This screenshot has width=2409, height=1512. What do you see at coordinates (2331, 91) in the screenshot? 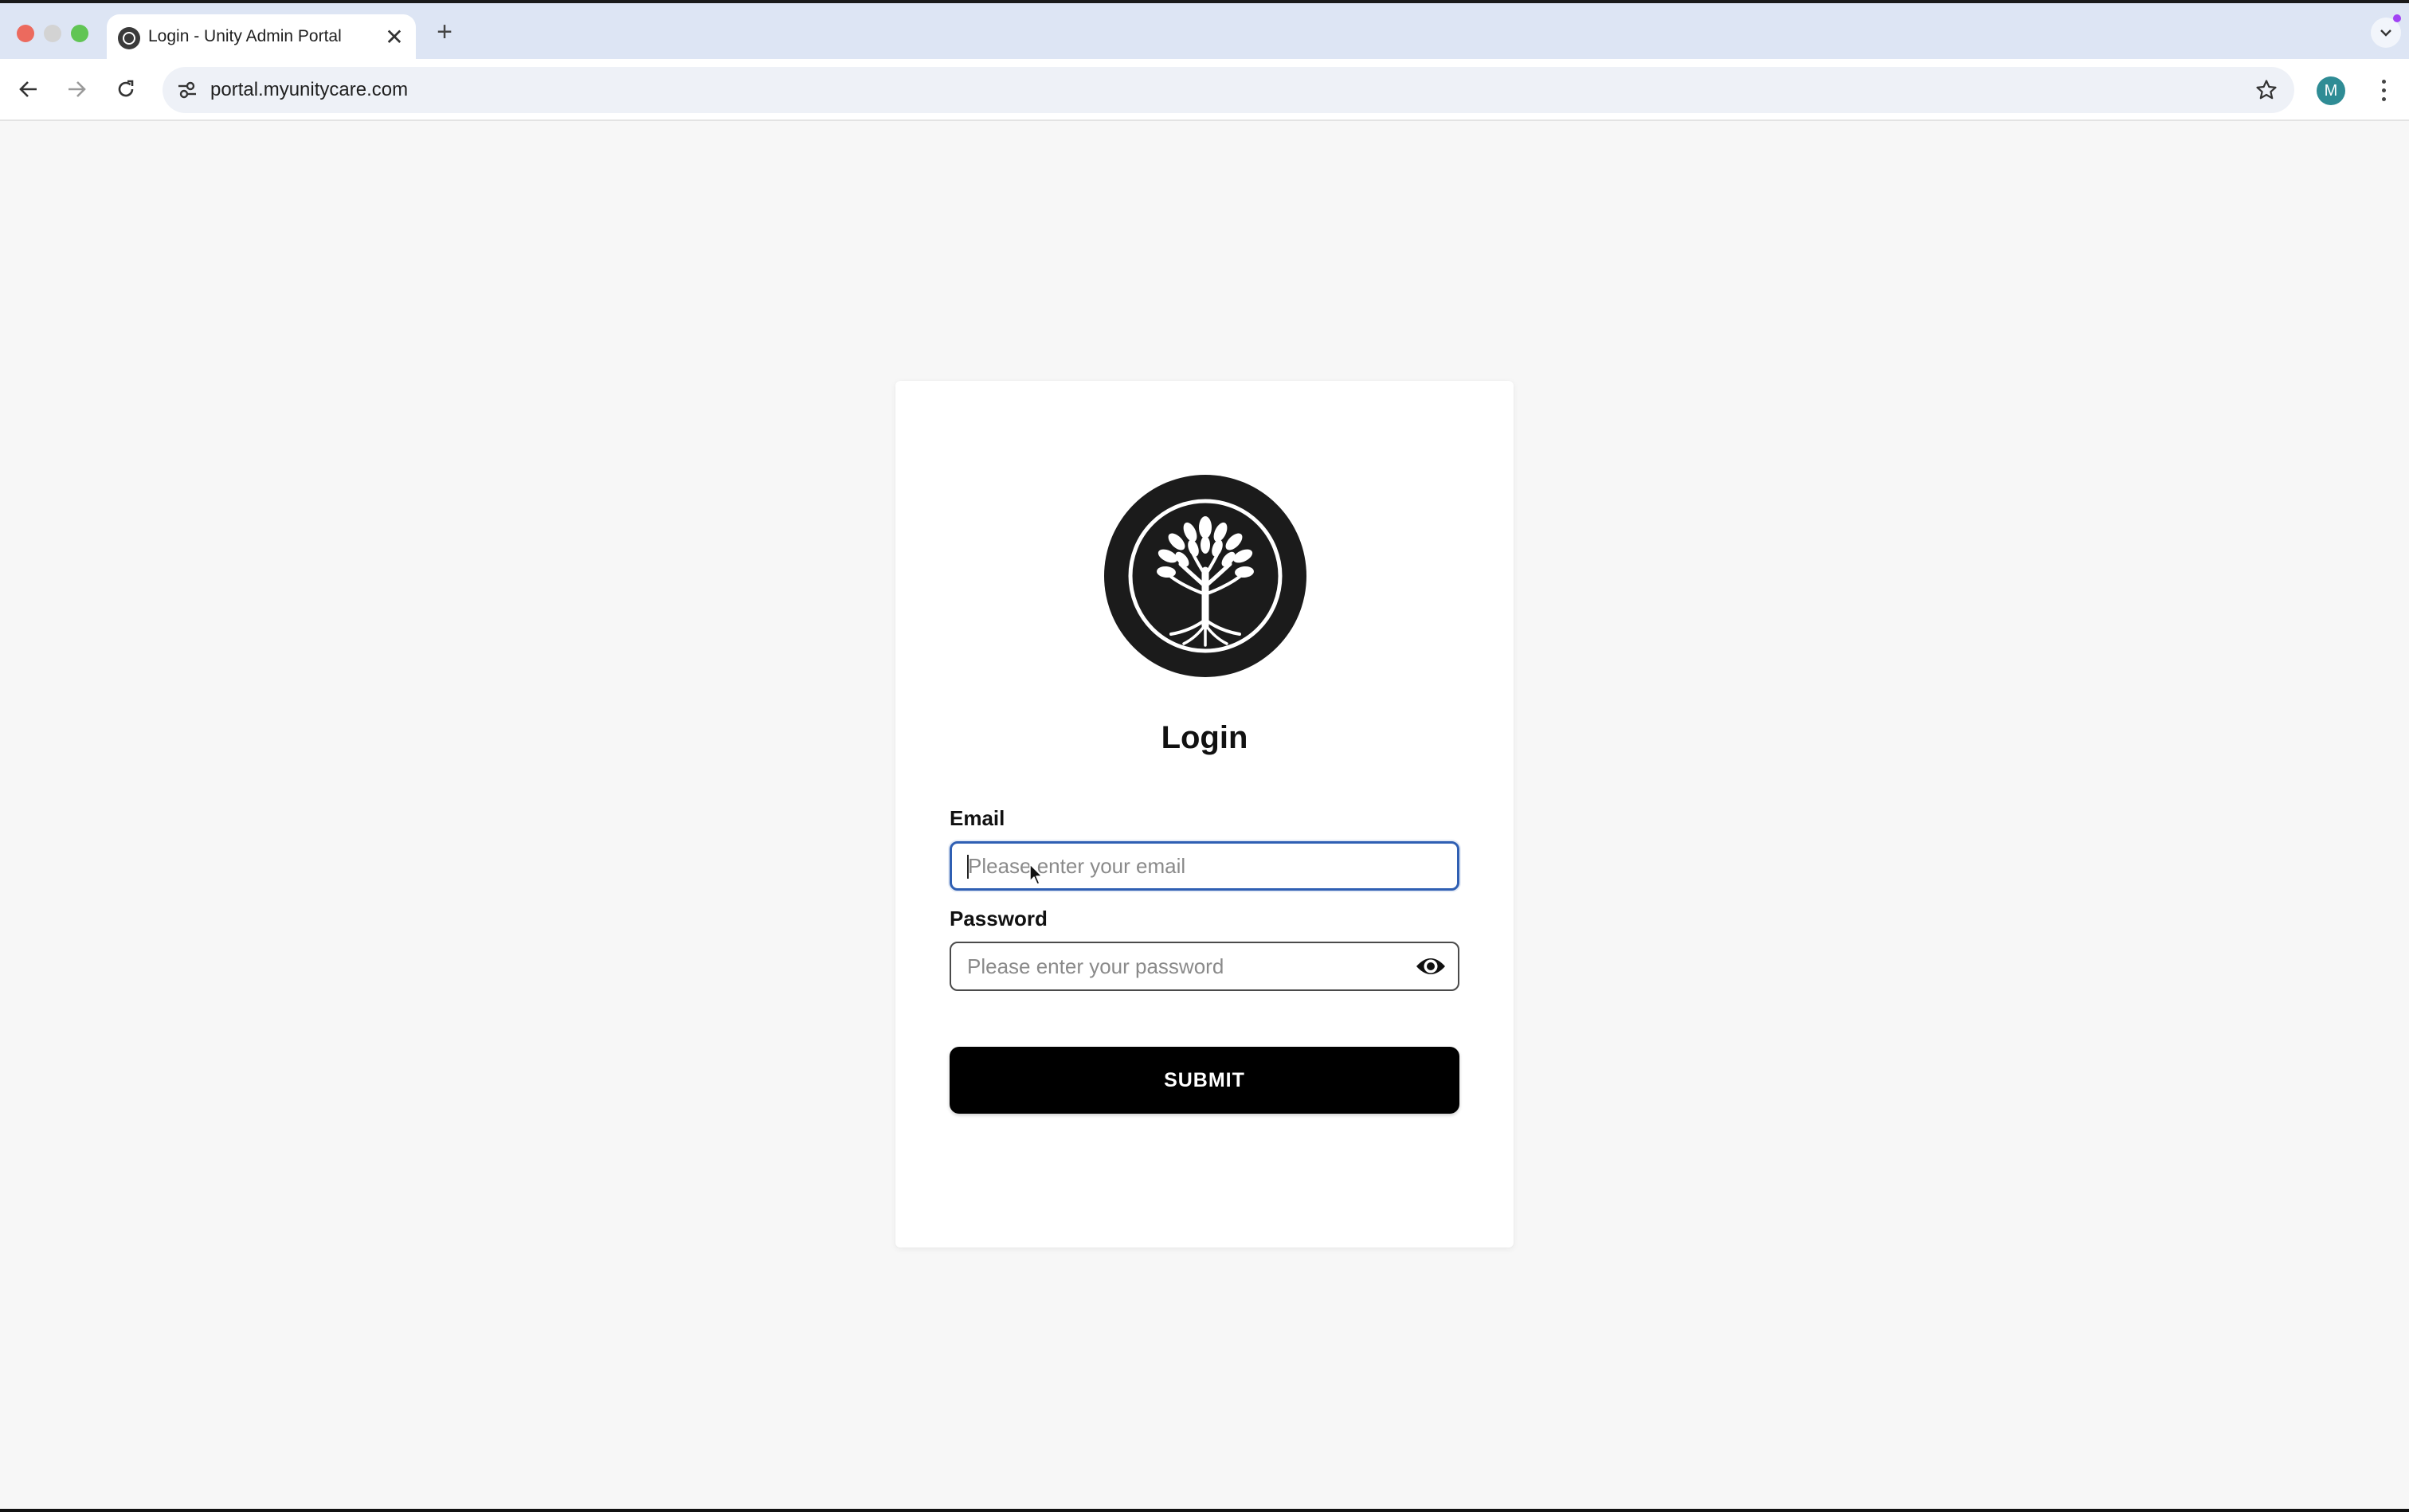
I see `profile-avatar: M` at bounding box center [2331, 91].